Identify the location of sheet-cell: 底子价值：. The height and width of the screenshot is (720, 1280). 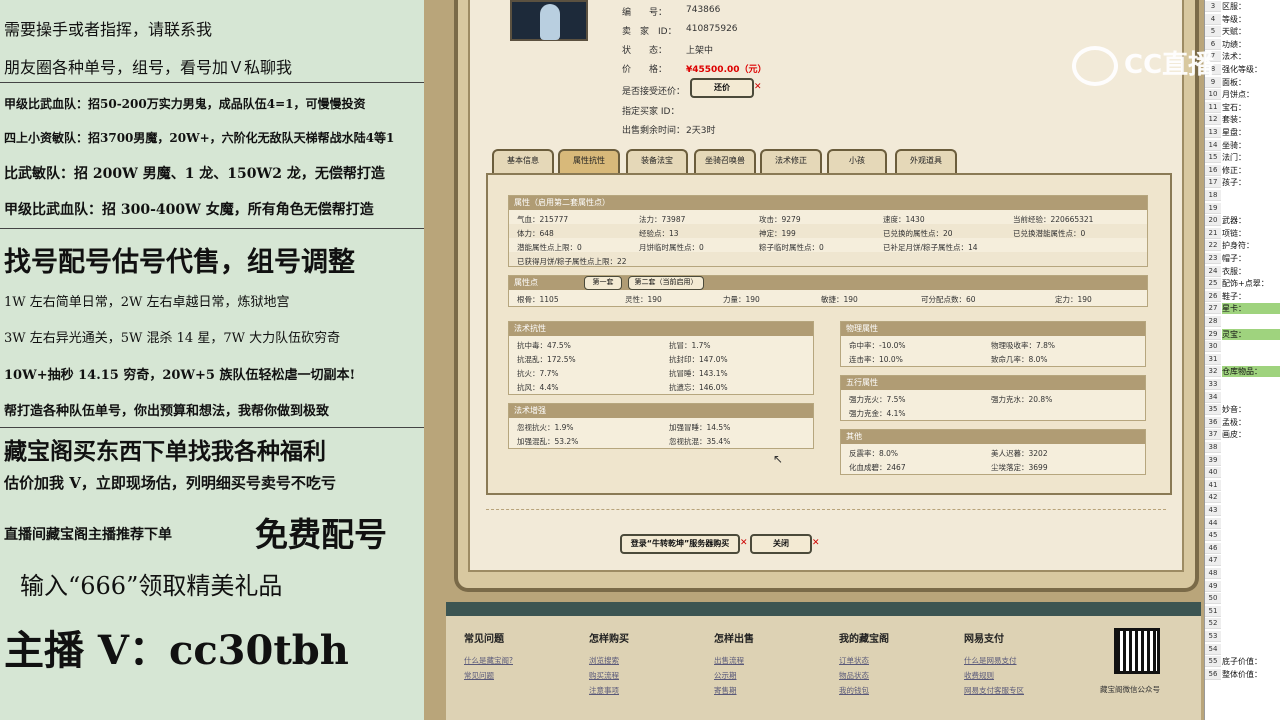
(1242, 661).